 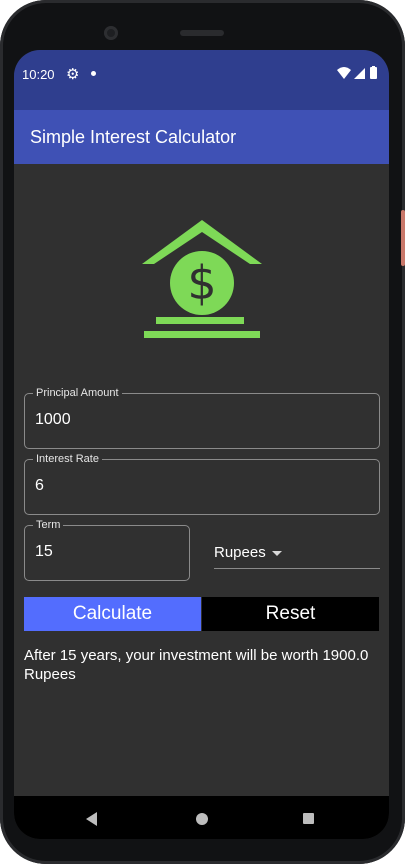 I want to click on app-bar: Simple Interest Calculator, so click(x=201, y=137).